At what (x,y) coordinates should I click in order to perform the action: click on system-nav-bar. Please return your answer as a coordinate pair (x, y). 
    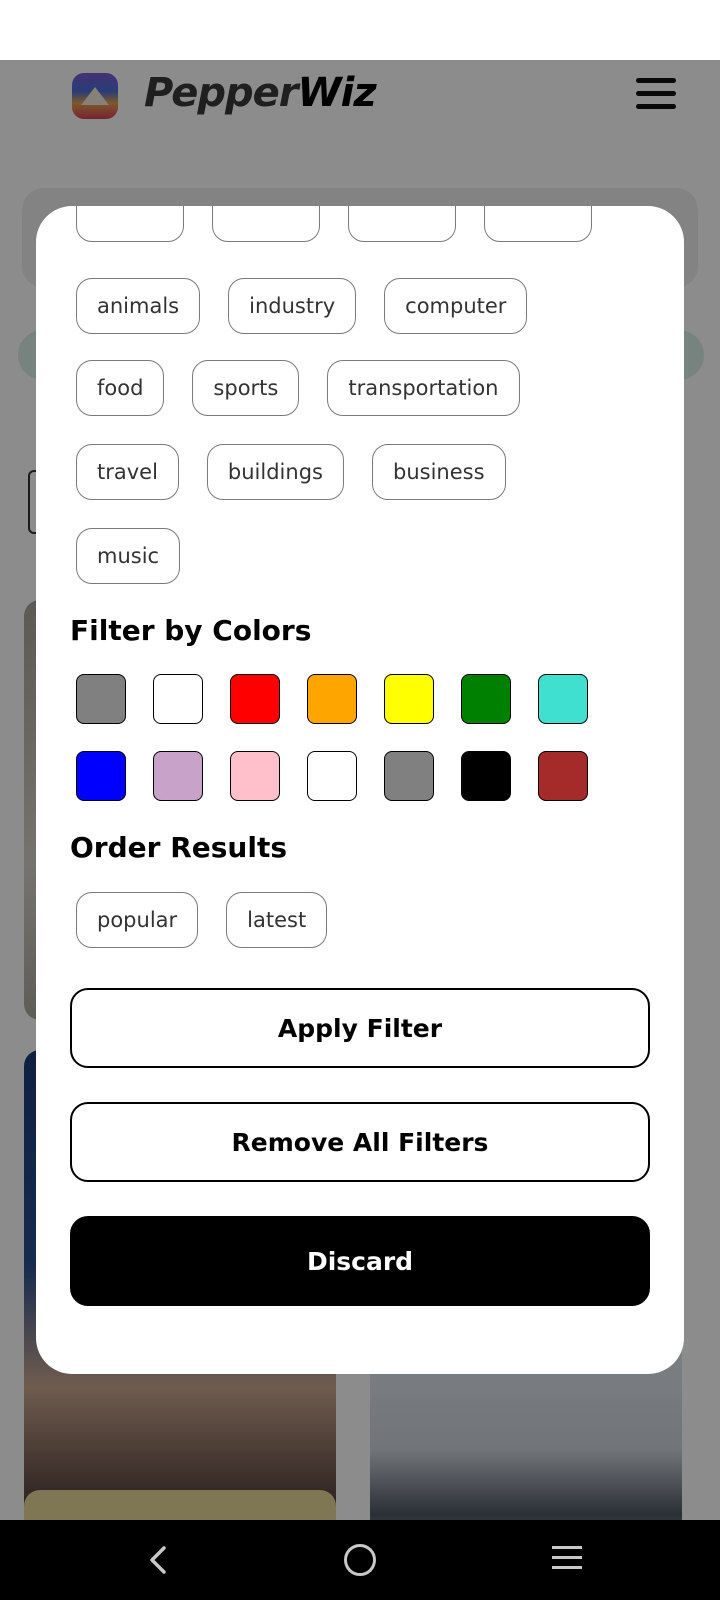
    Looking at the image, I should click on (360, 1560).